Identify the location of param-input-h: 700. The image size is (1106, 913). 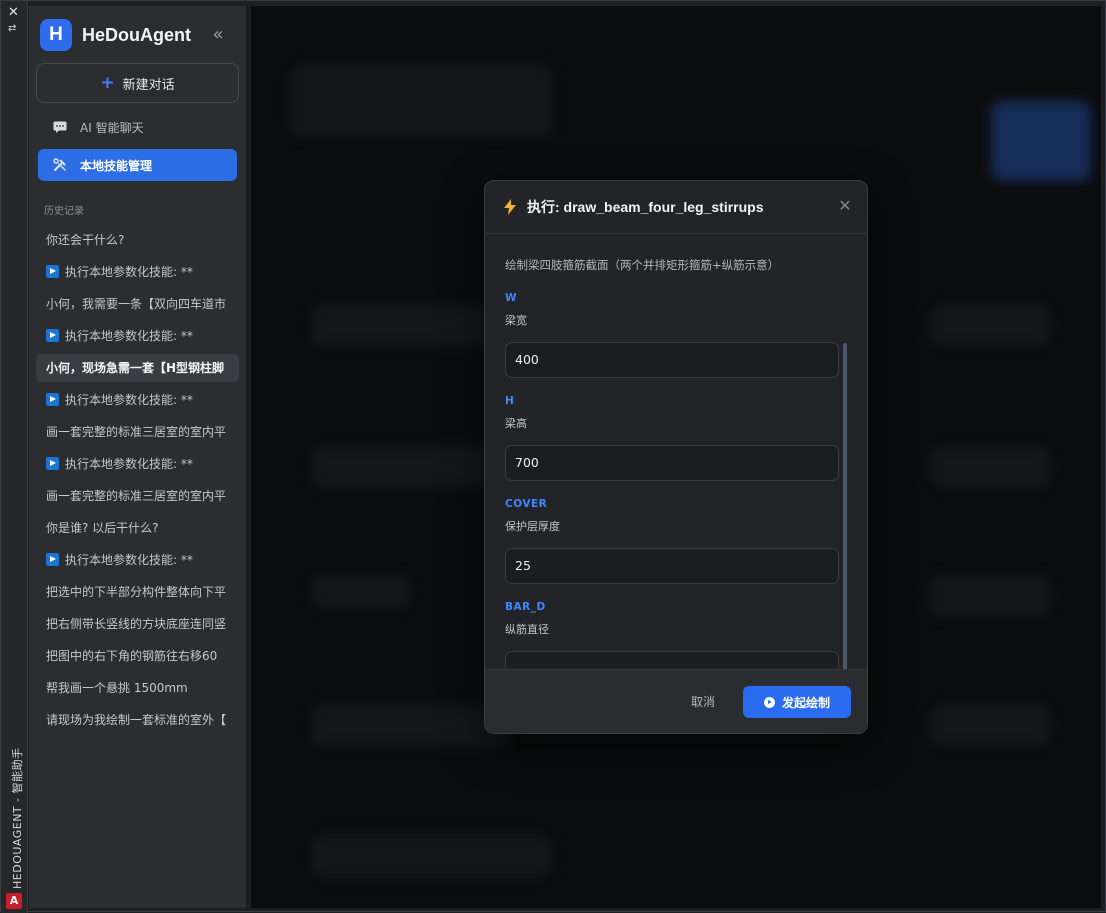
(672, 463).